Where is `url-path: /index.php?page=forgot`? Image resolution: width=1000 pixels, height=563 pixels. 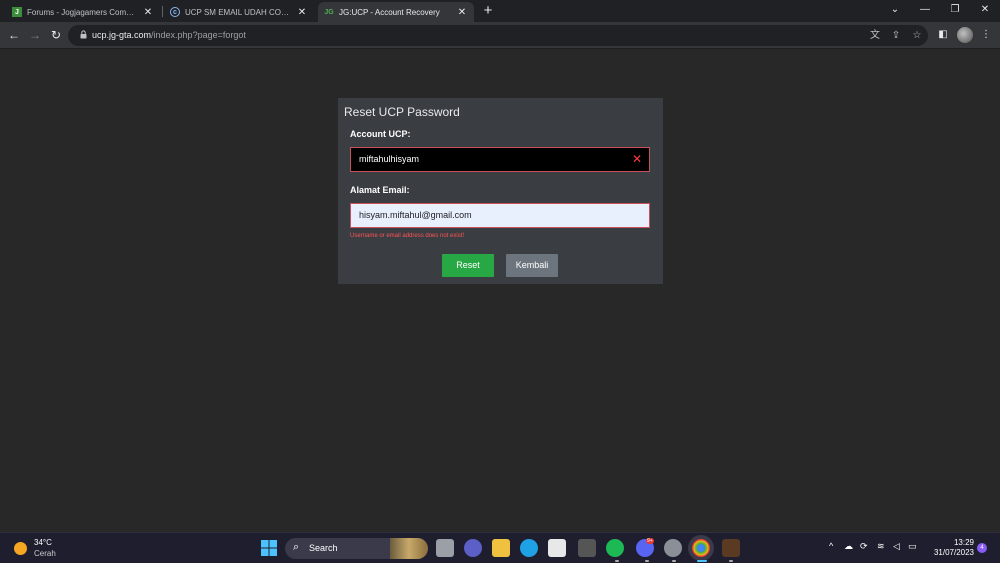
url-path: /index.php?page=forgot is located at coordinates (198, 35).